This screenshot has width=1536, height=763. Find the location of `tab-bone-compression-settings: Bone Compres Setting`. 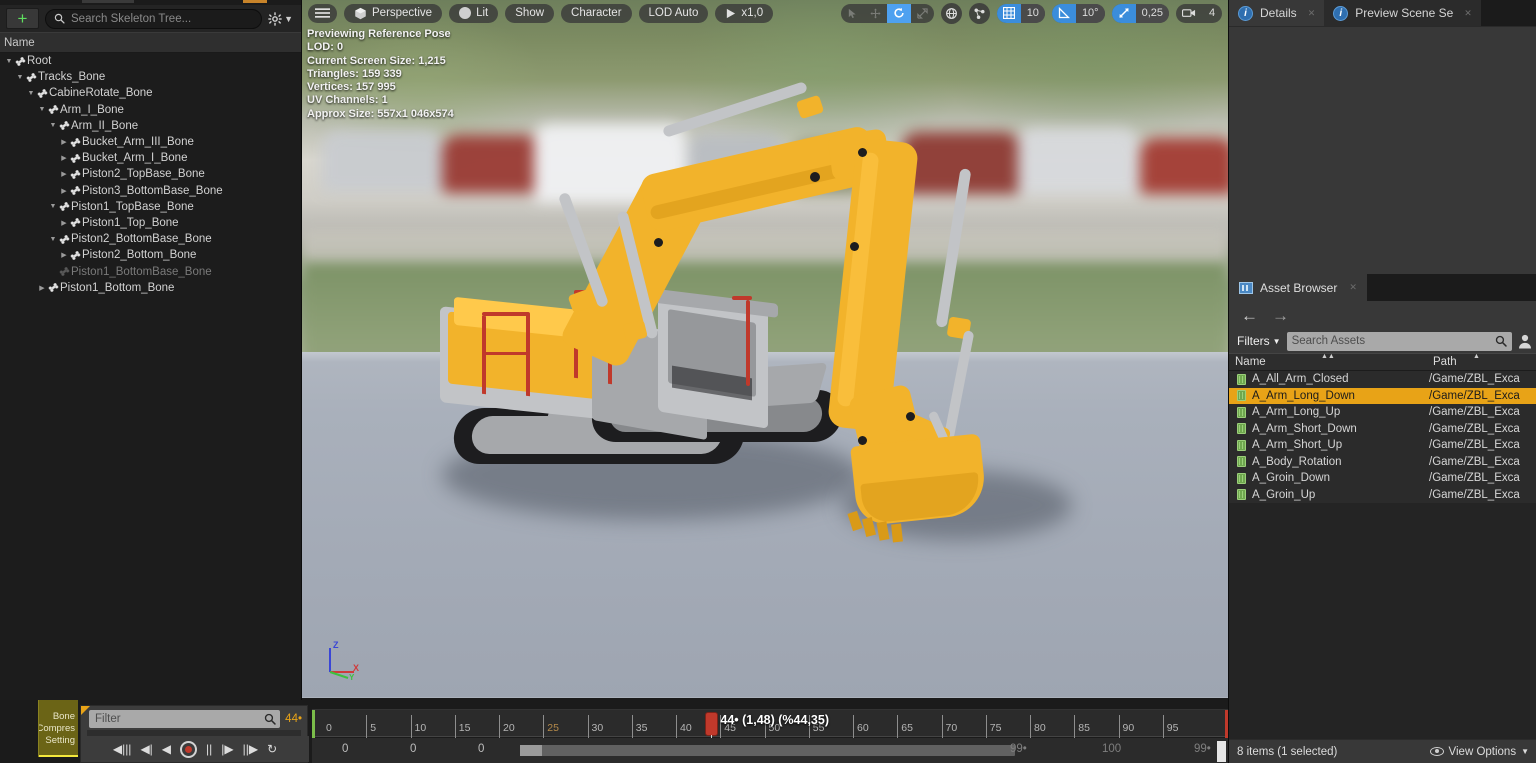

tab-bone-compression-settings: Bone Compres Setting is located at coordinates (58, 728).